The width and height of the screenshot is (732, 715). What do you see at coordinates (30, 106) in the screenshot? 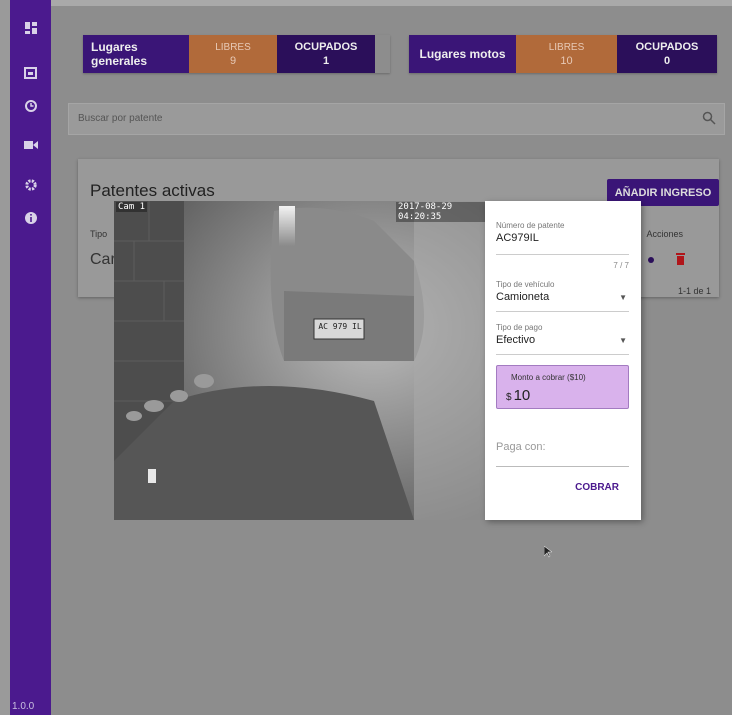
I see `history-icon` at bounding box center [30, 106].